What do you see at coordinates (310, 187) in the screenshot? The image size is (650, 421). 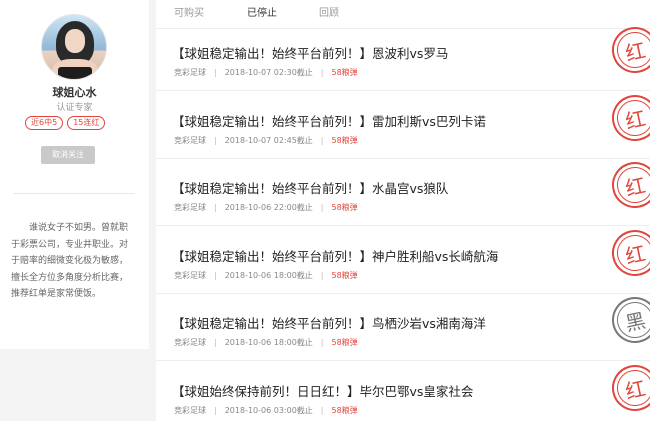 I see `item-title: 【球姐稳定输出！始终平台前列！】水晶宫vs狼队` at bounding box center [310, 187].